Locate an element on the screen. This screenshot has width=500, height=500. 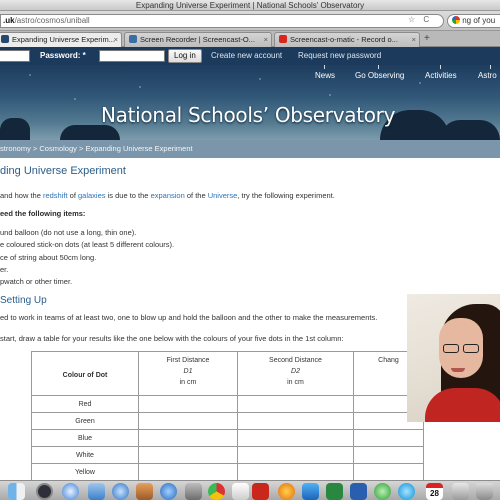
bookmark-star-icon: ☆ is located at coordinates (411, 19).